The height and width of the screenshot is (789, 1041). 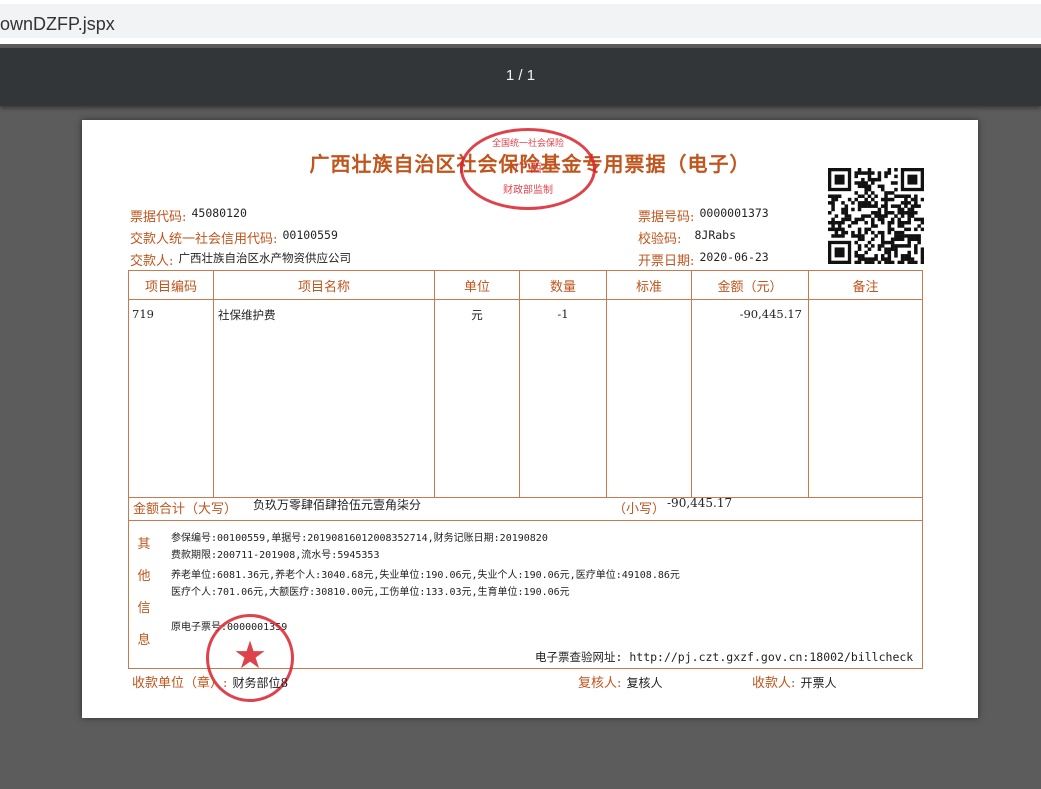 What do you see at coordinates (734, 257) in the screenshot?
I see `issue-date-value: 2020-06-23` at bounding box center [734, 257].